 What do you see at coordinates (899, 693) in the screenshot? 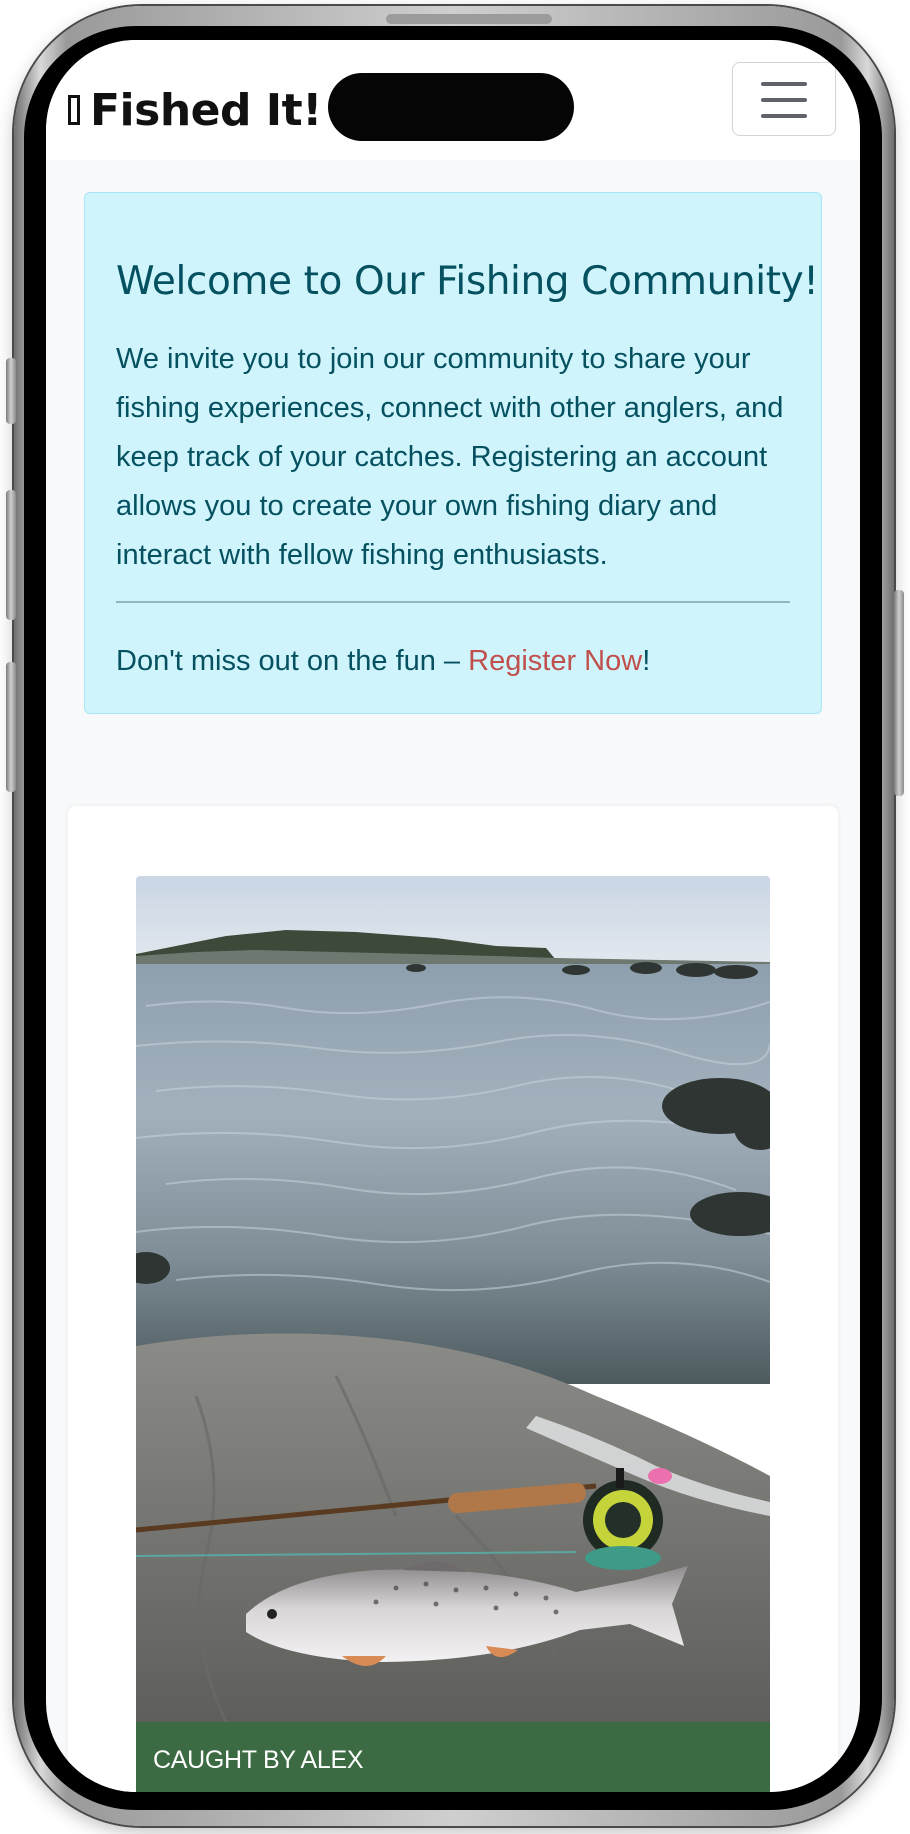
I see `power-button` at bounding box center [899, 693].